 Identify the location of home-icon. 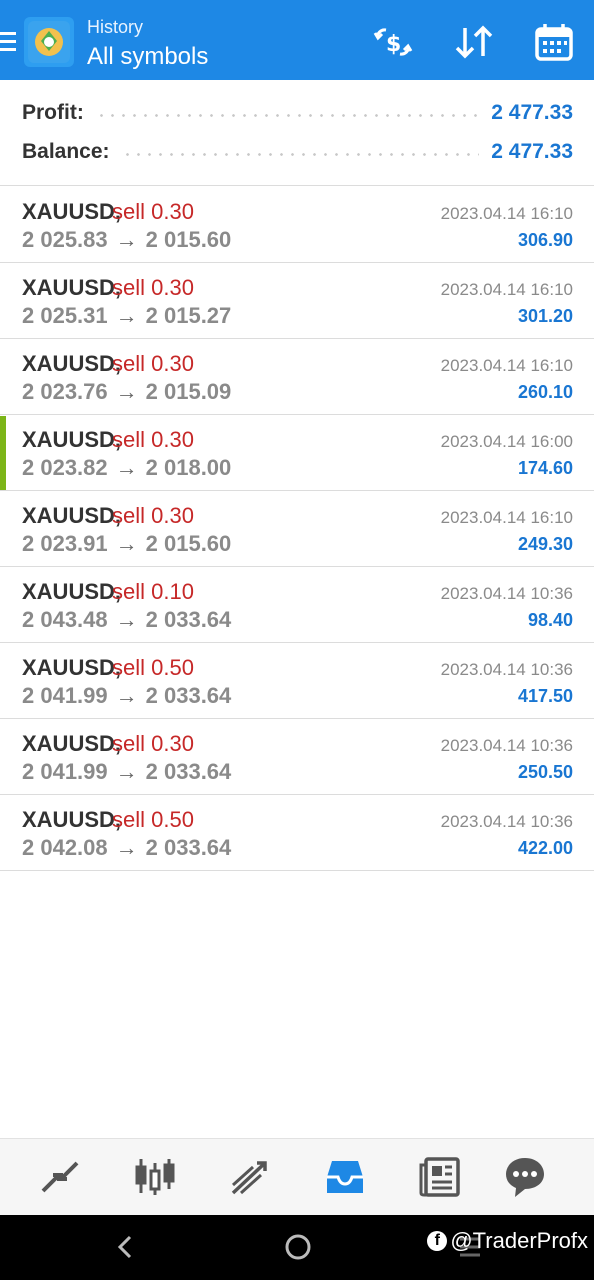
(298, 1247).